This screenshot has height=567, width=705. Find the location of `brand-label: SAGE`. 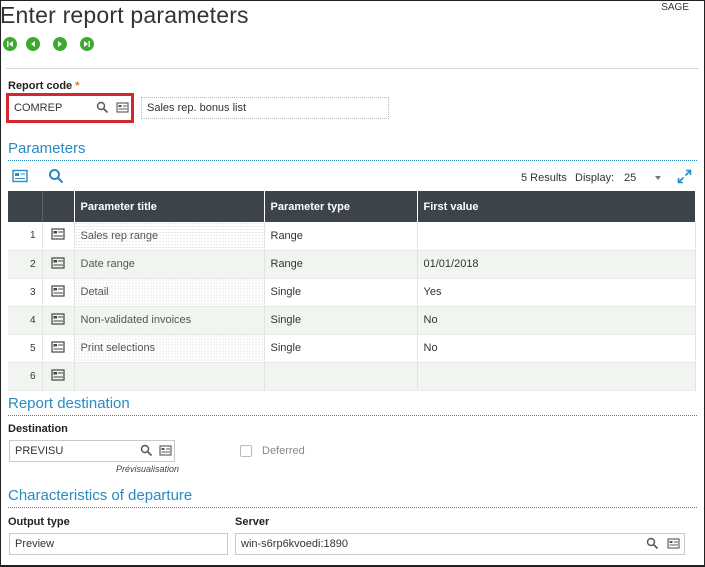

brand-label: SAGE is located at coordinates (675, 7).